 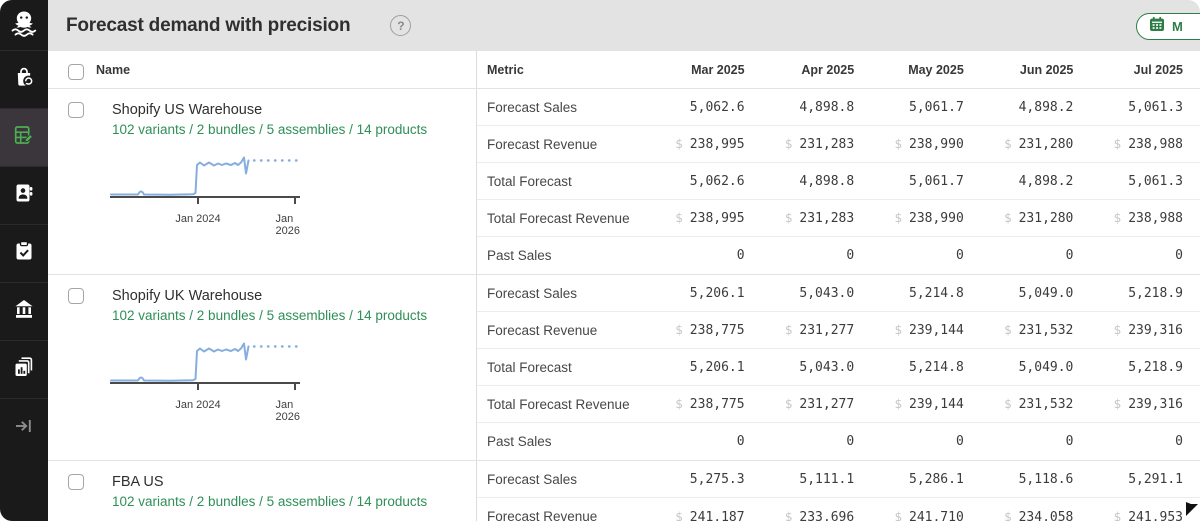 What do you see at coordinates (1155, 330) in the screenshot?
I see `metric-value: 239,316` at bounding box center [1155, 330].